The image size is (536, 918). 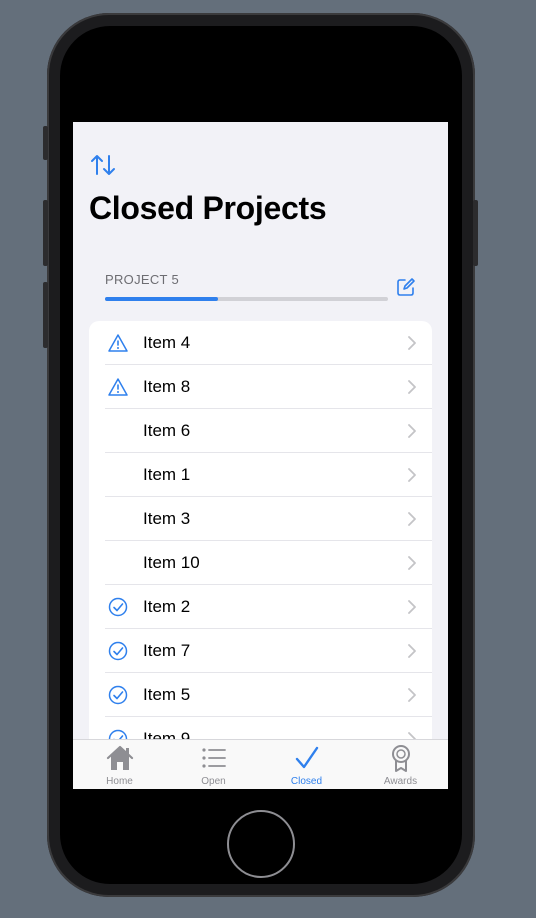 I want to click on volume-down-button, so click(x=45, y=315).